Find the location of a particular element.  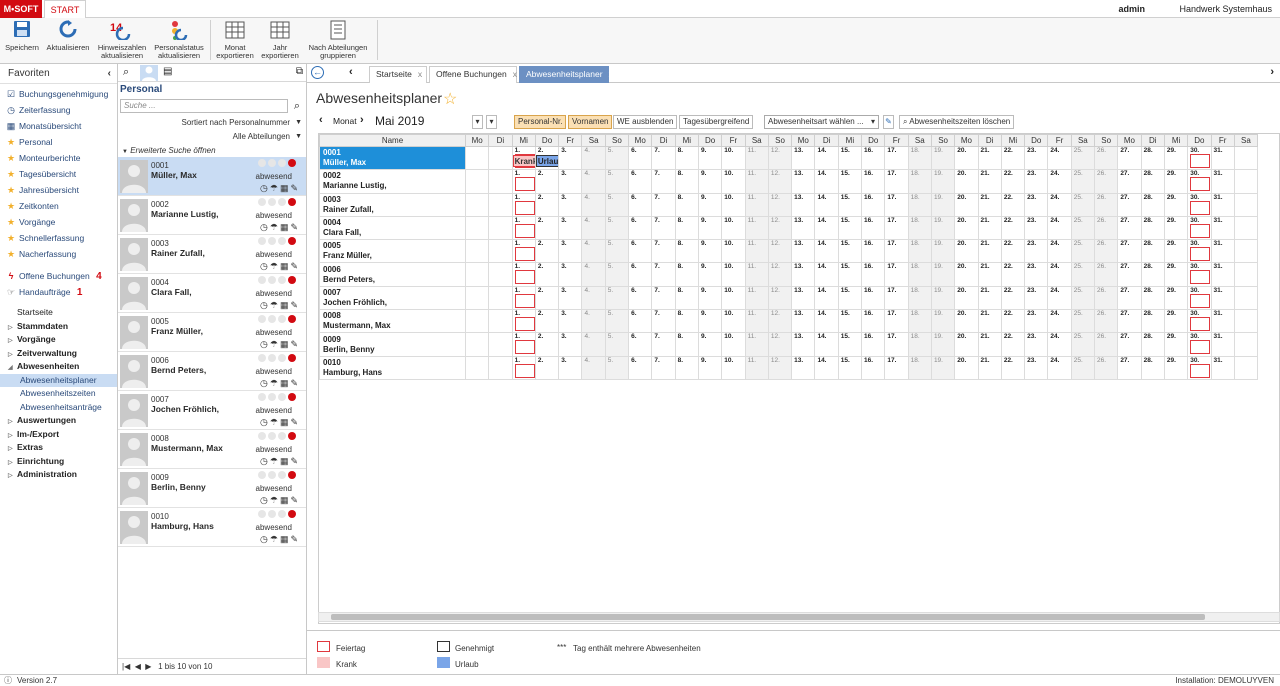

sick-entry: Krank is located at coordinates (524, 161).